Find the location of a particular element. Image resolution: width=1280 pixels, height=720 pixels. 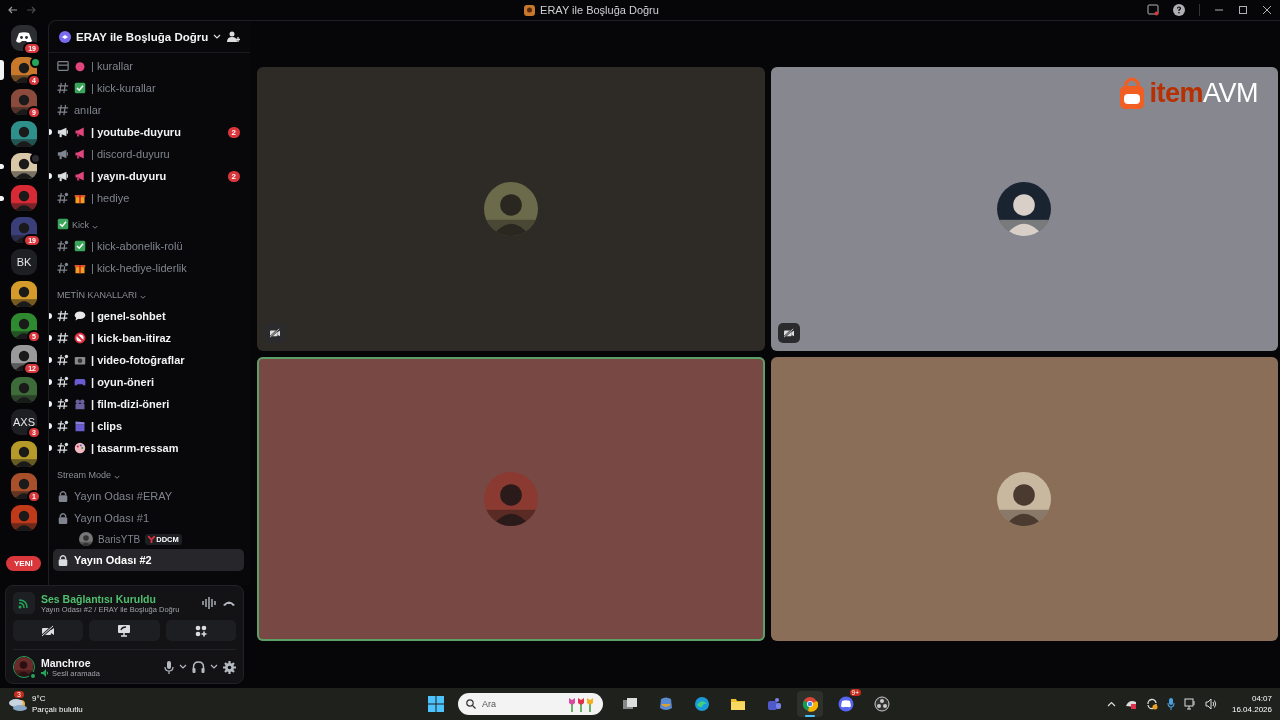

server-button: BK is located at coordinates (24, 264).